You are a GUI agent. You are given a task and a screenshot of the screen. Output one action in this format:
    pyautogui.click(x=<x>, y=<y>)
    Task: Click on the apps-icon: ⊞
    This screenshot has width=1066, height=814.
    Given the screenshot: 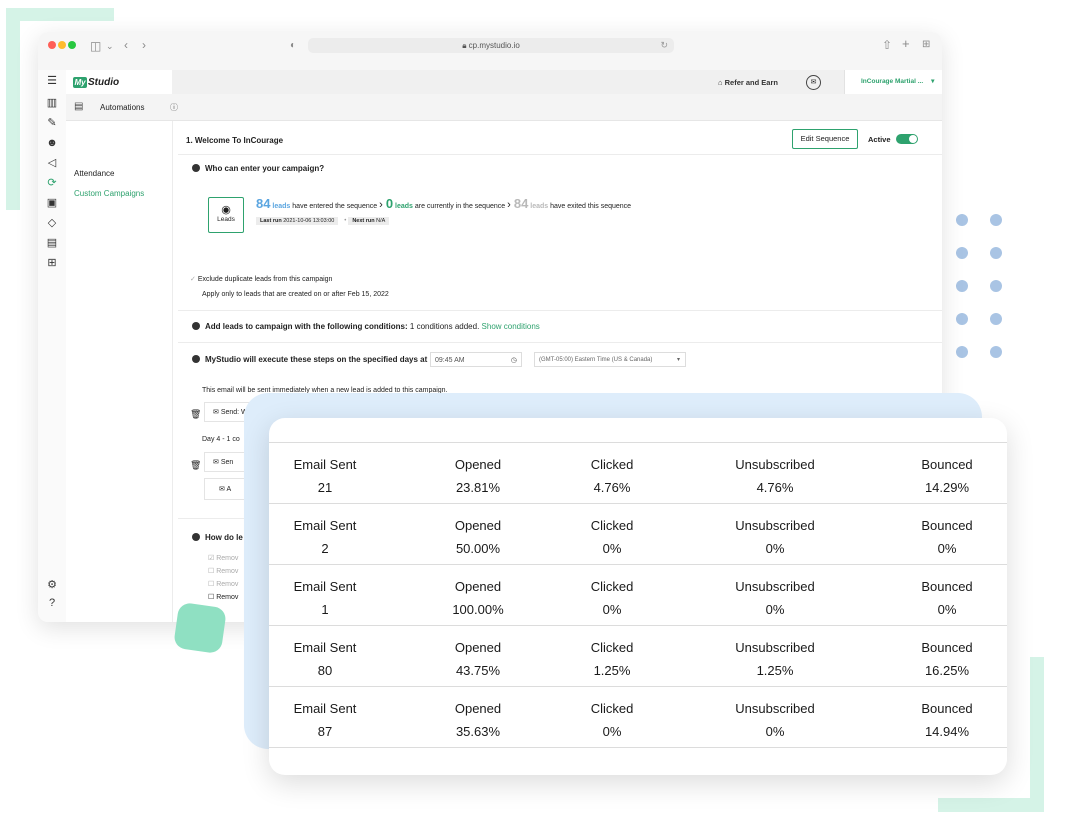 What is the action you would take?
    pyautogui.click(x=52, y=263)
    